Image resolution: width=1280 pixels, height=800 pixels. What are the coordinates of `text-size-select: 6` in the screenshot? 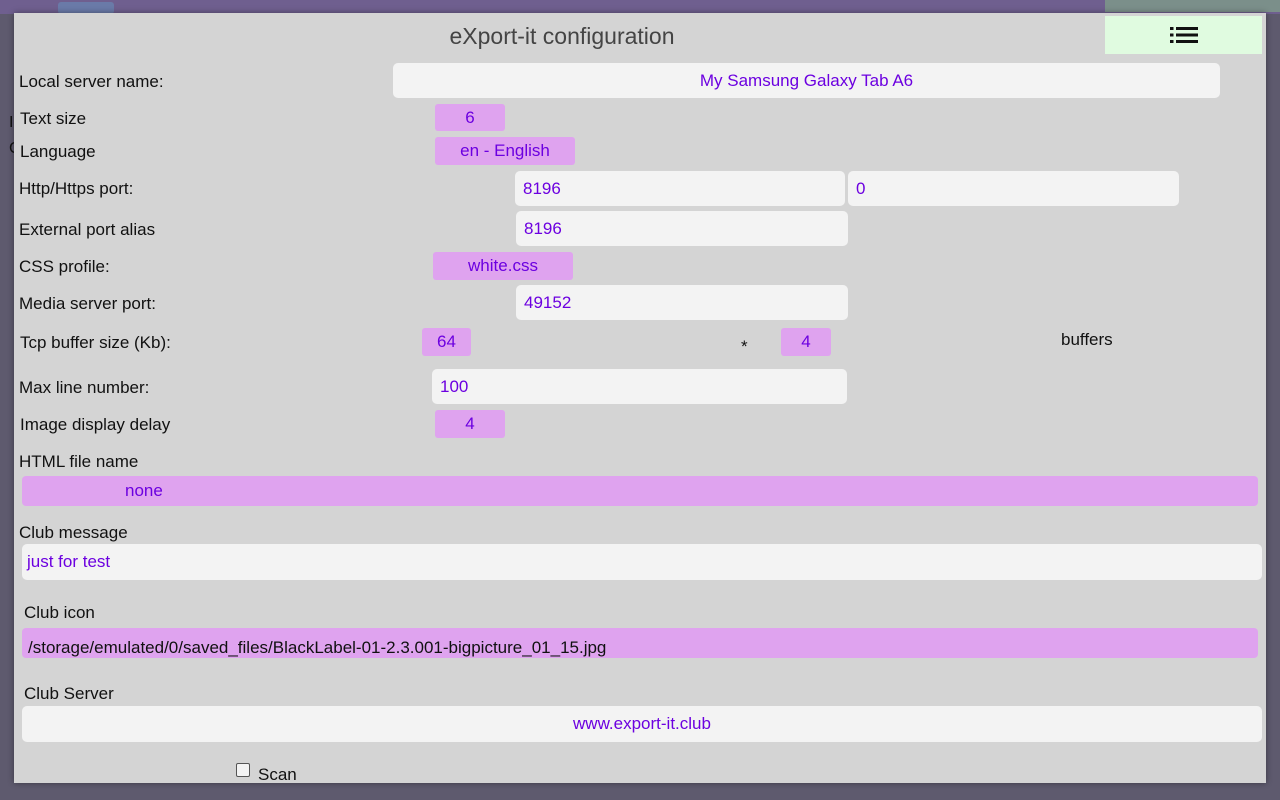 It's located at (470, 117).